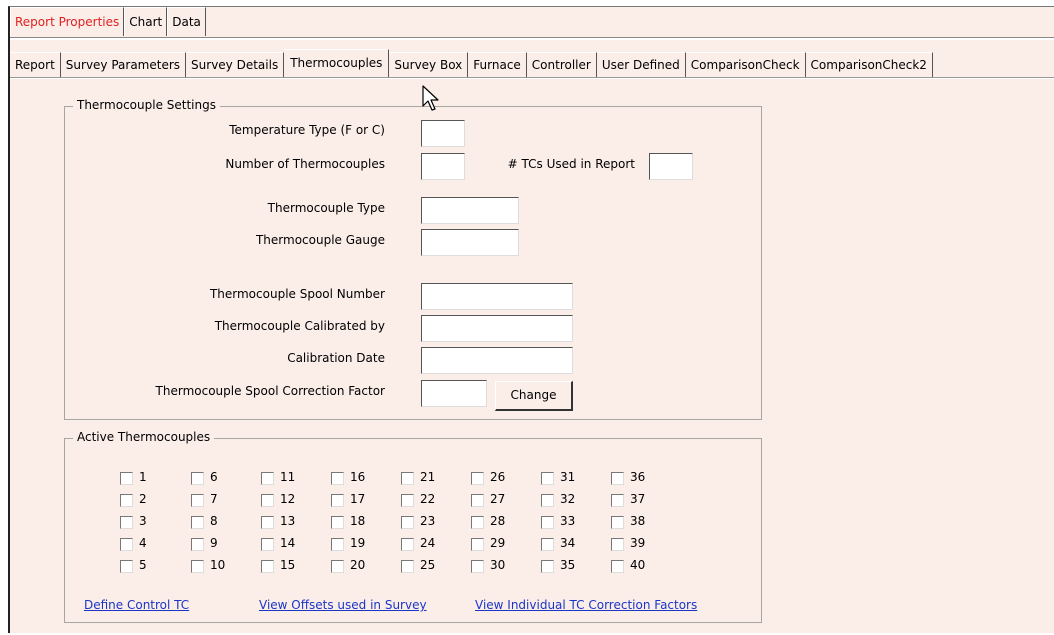 The width and height of the screenshot is (1054, 635). Describe the element at coordinates (143, 521) in the screenshot. I see `tc-checkbox-label: 3` at that location.